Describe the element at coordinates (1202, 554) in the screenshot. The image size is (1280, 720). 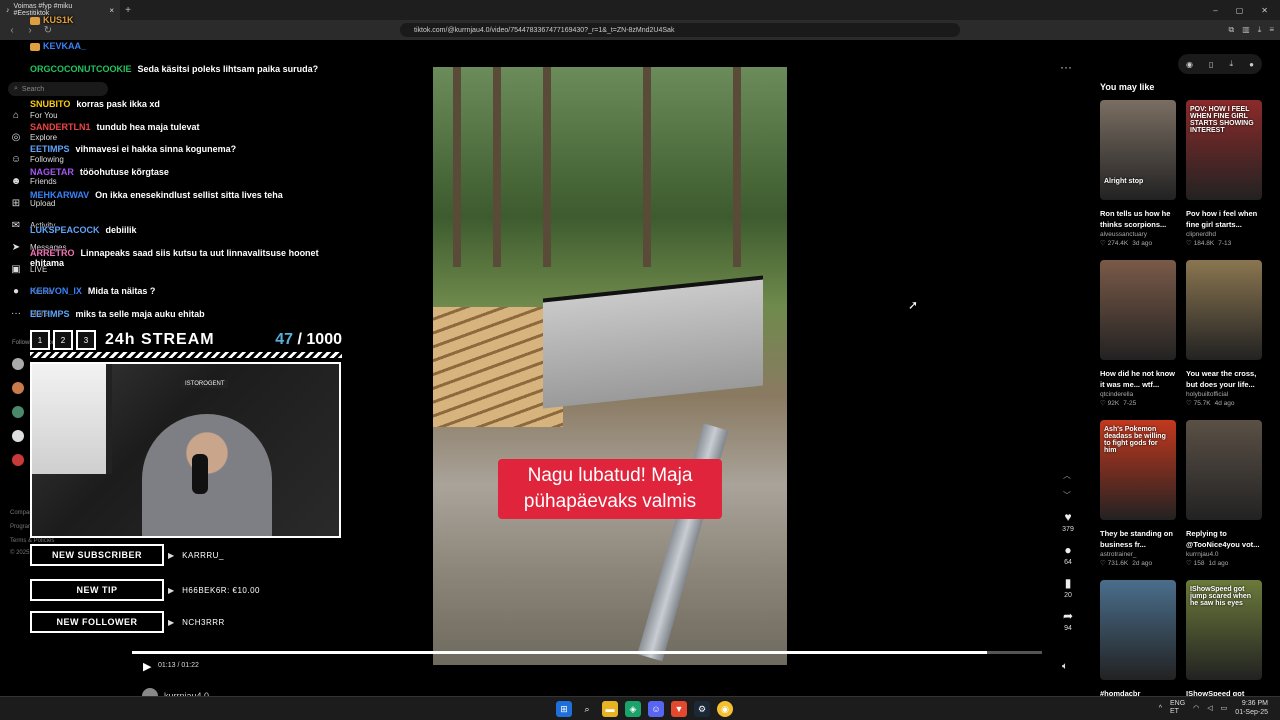
I see `card-author: kurrnjau4.0` at that location.